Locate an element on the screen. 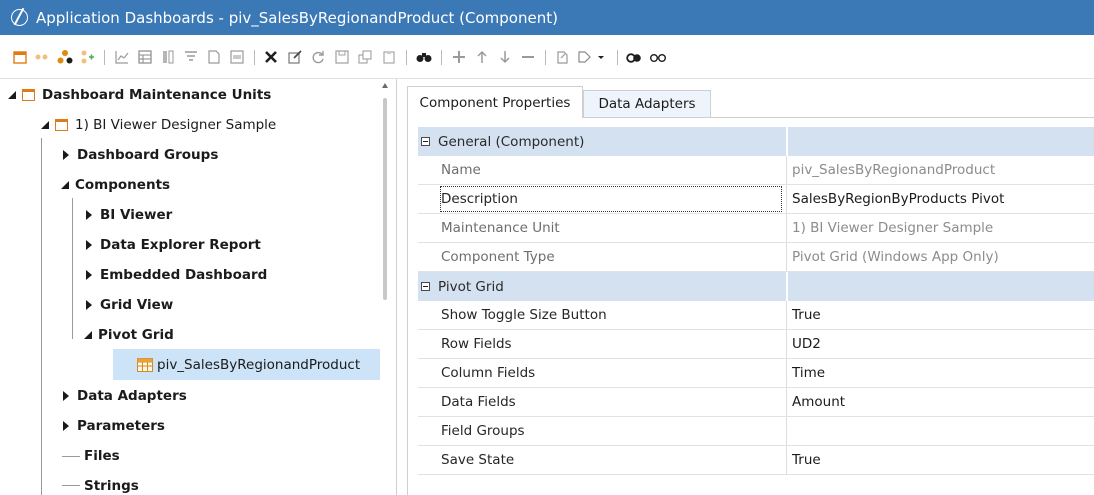 The image size is (1094, 495). tree-node-components: Components is located at coordinates (115, 185).